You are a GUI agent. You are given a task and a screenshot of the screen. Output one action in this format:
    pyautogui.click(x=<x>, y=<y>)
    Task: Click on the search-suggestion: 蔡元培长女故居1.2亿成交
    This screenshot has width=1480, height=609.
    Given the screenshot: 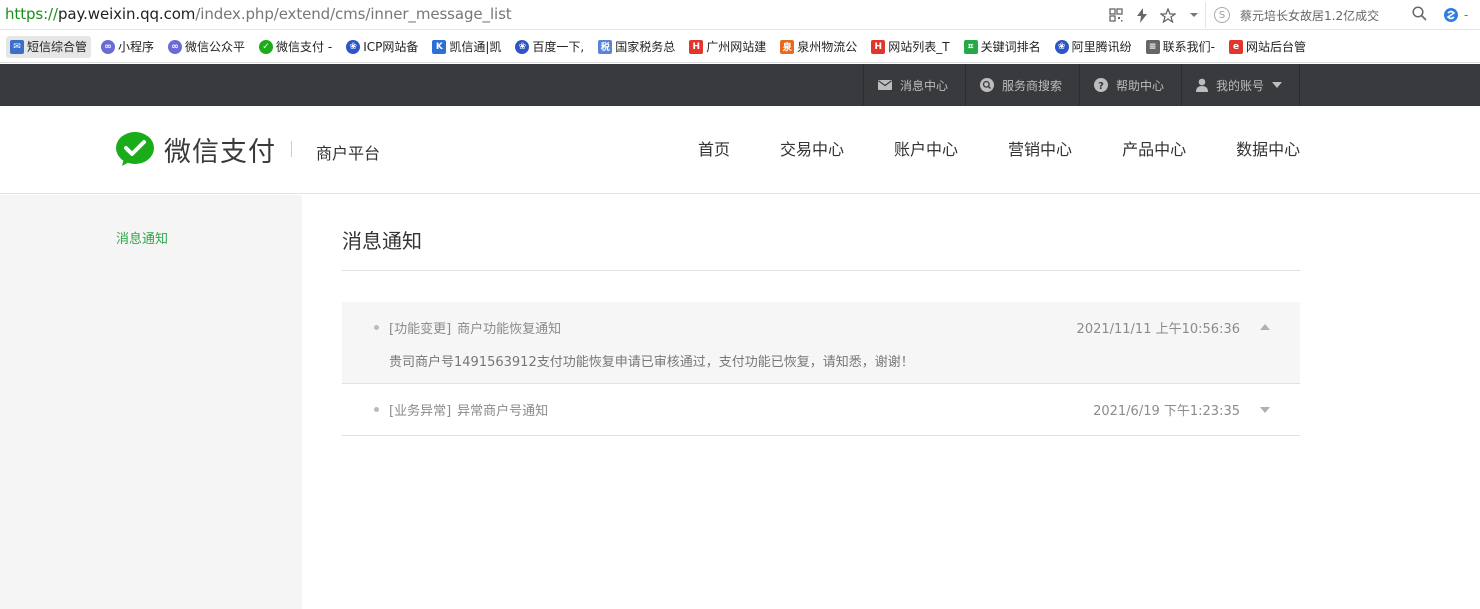 What is the action you would take?
    pyautogui.click(x=1310, y=15)
    